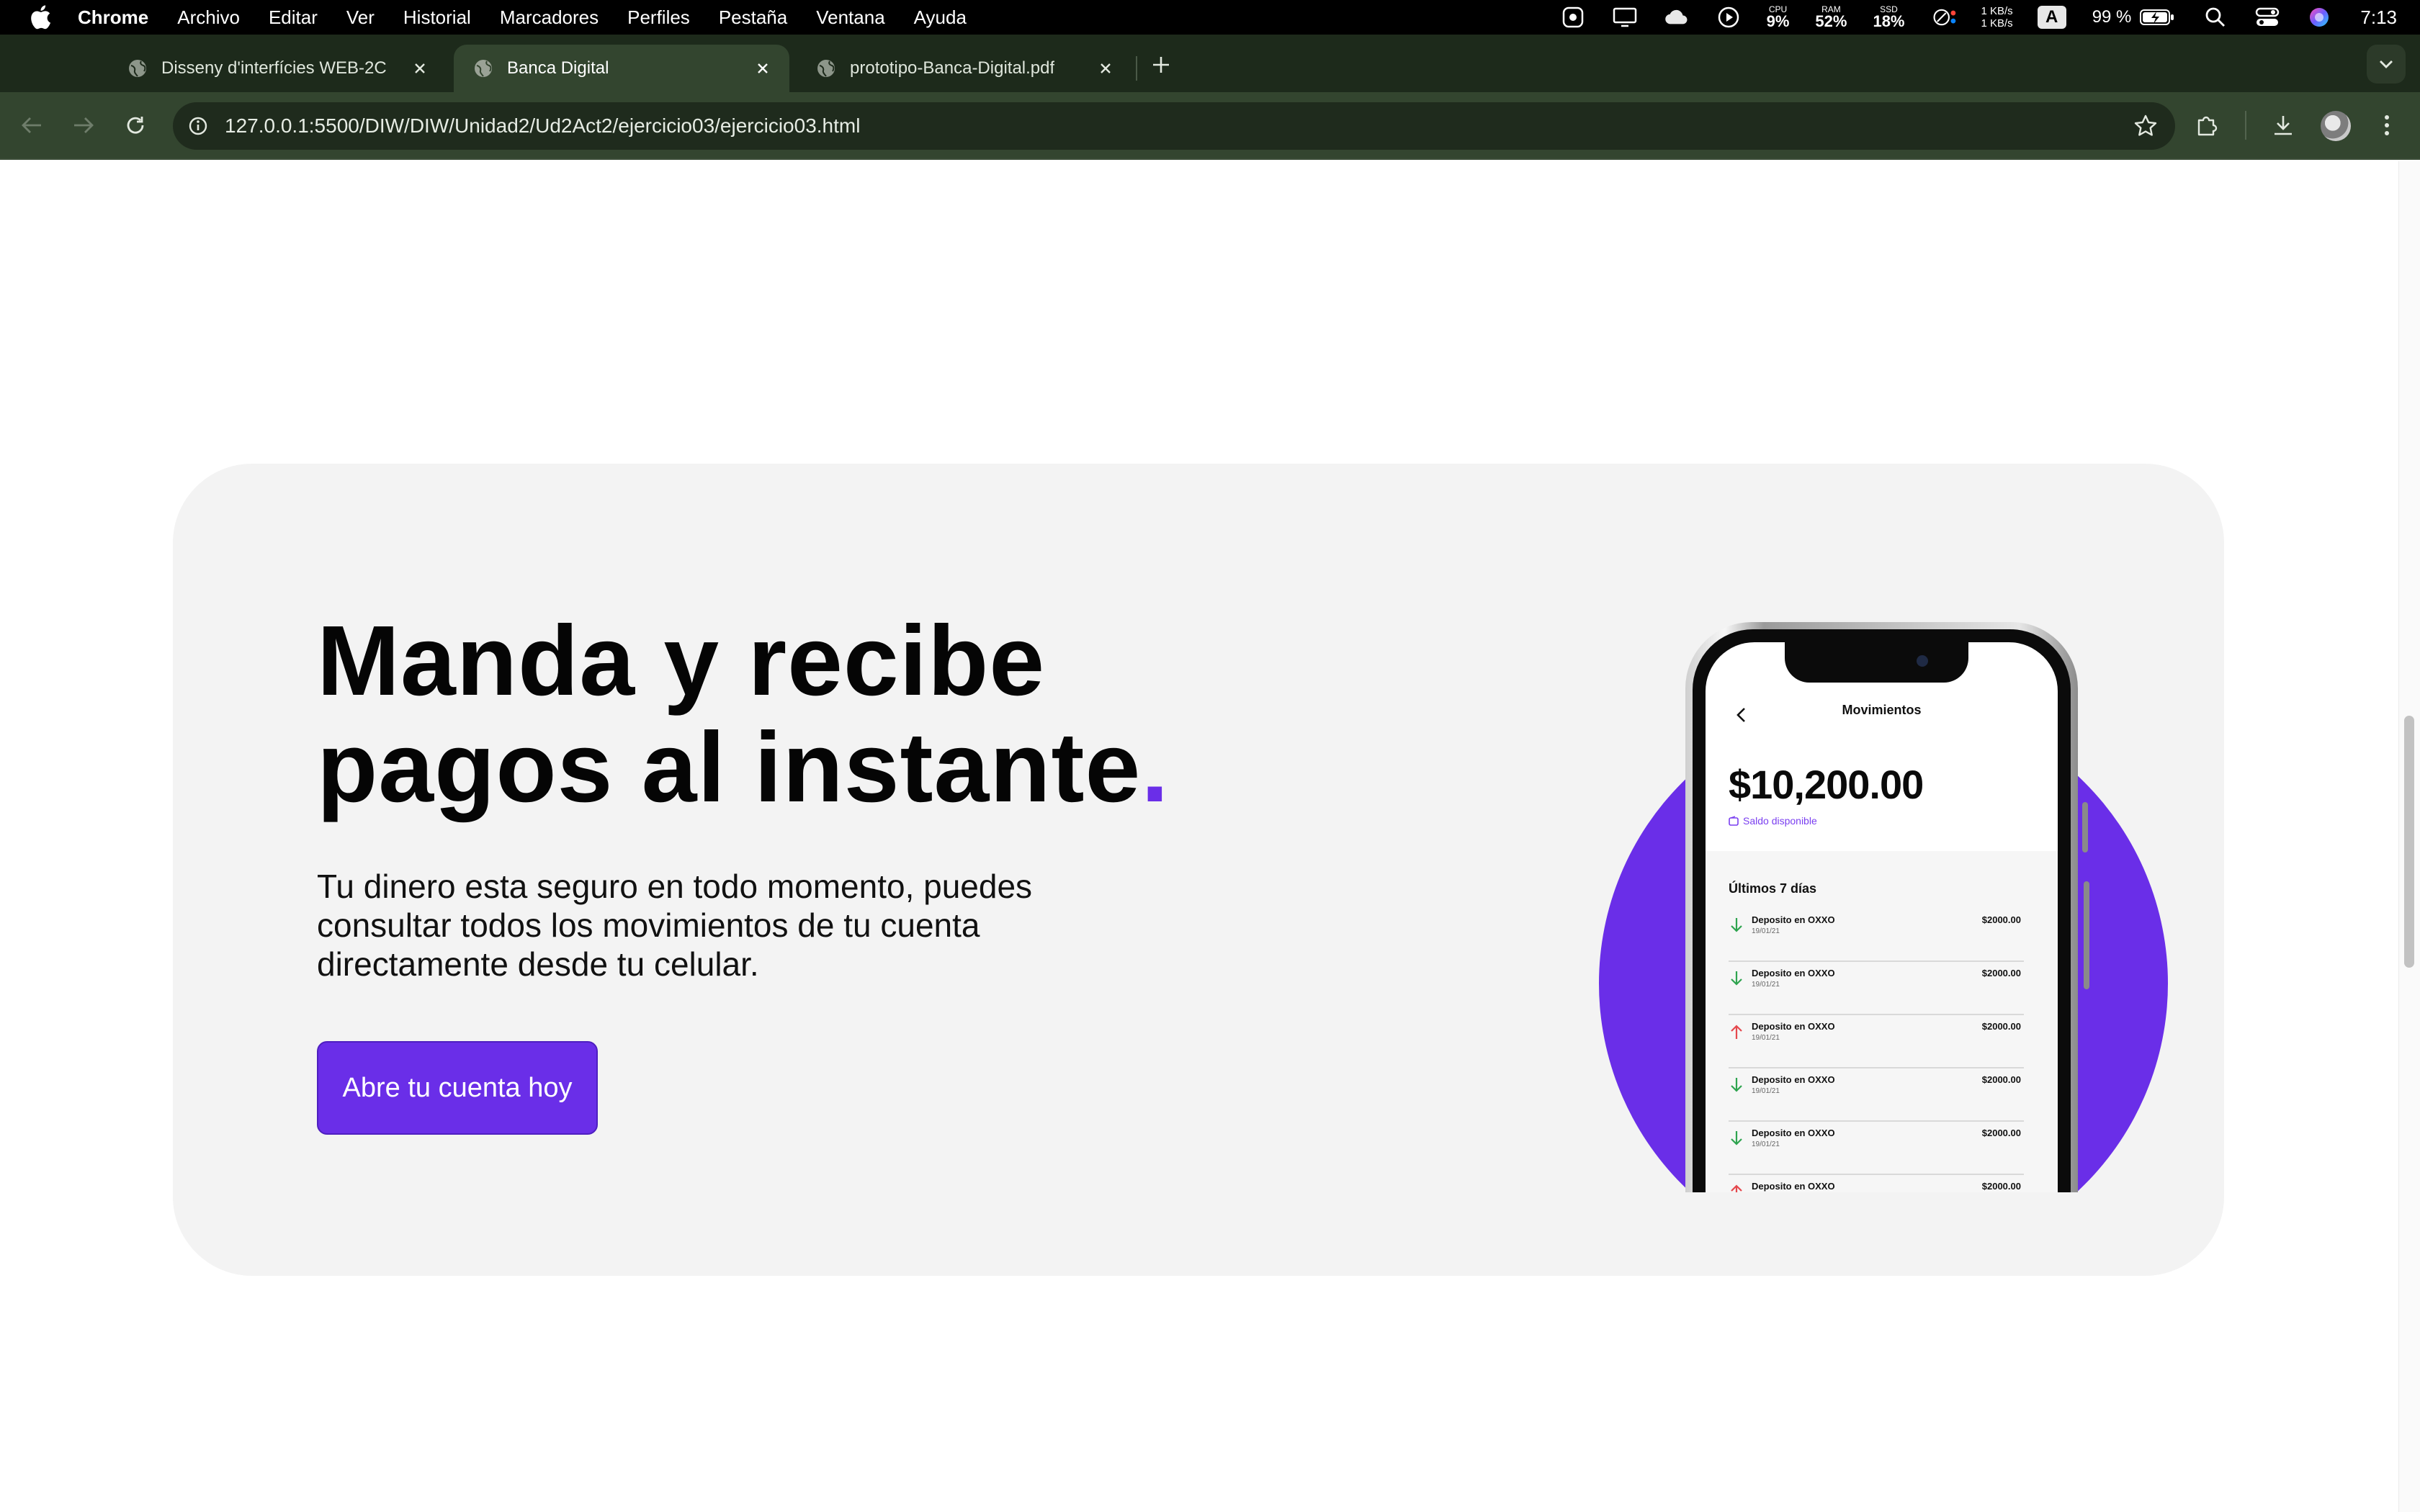 The image size is (2420, 1512). Describe the element at coordinates (1997, 23) in the screenshot. I see `network-down: 1 KB/s` at that location.